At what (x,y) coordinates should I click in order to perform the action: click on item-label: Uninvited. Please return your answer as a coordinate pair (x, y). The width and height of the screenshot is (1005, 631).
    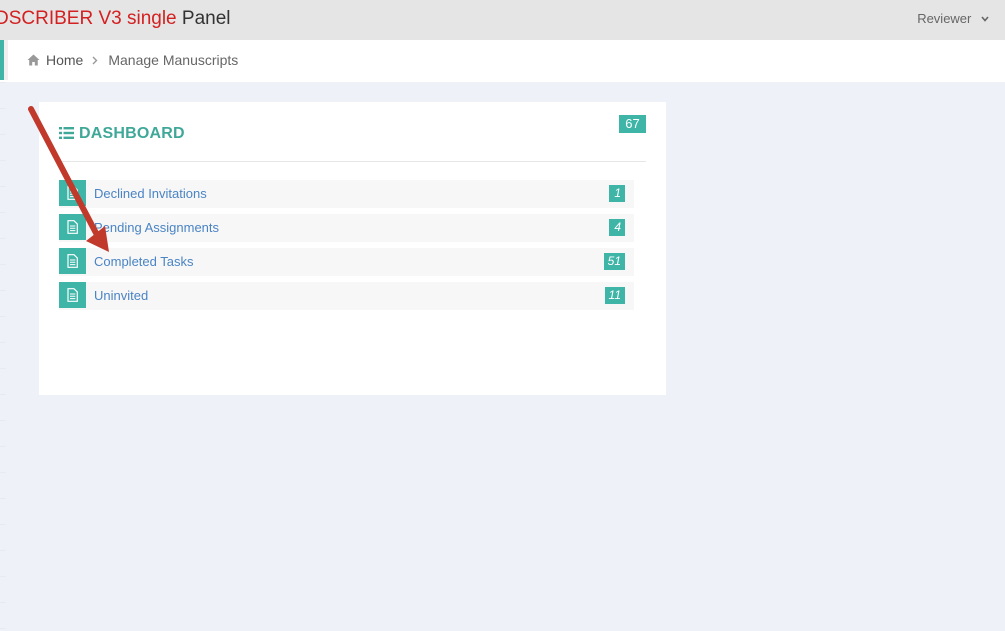
    Looking at the image, I should click on (121, 295).